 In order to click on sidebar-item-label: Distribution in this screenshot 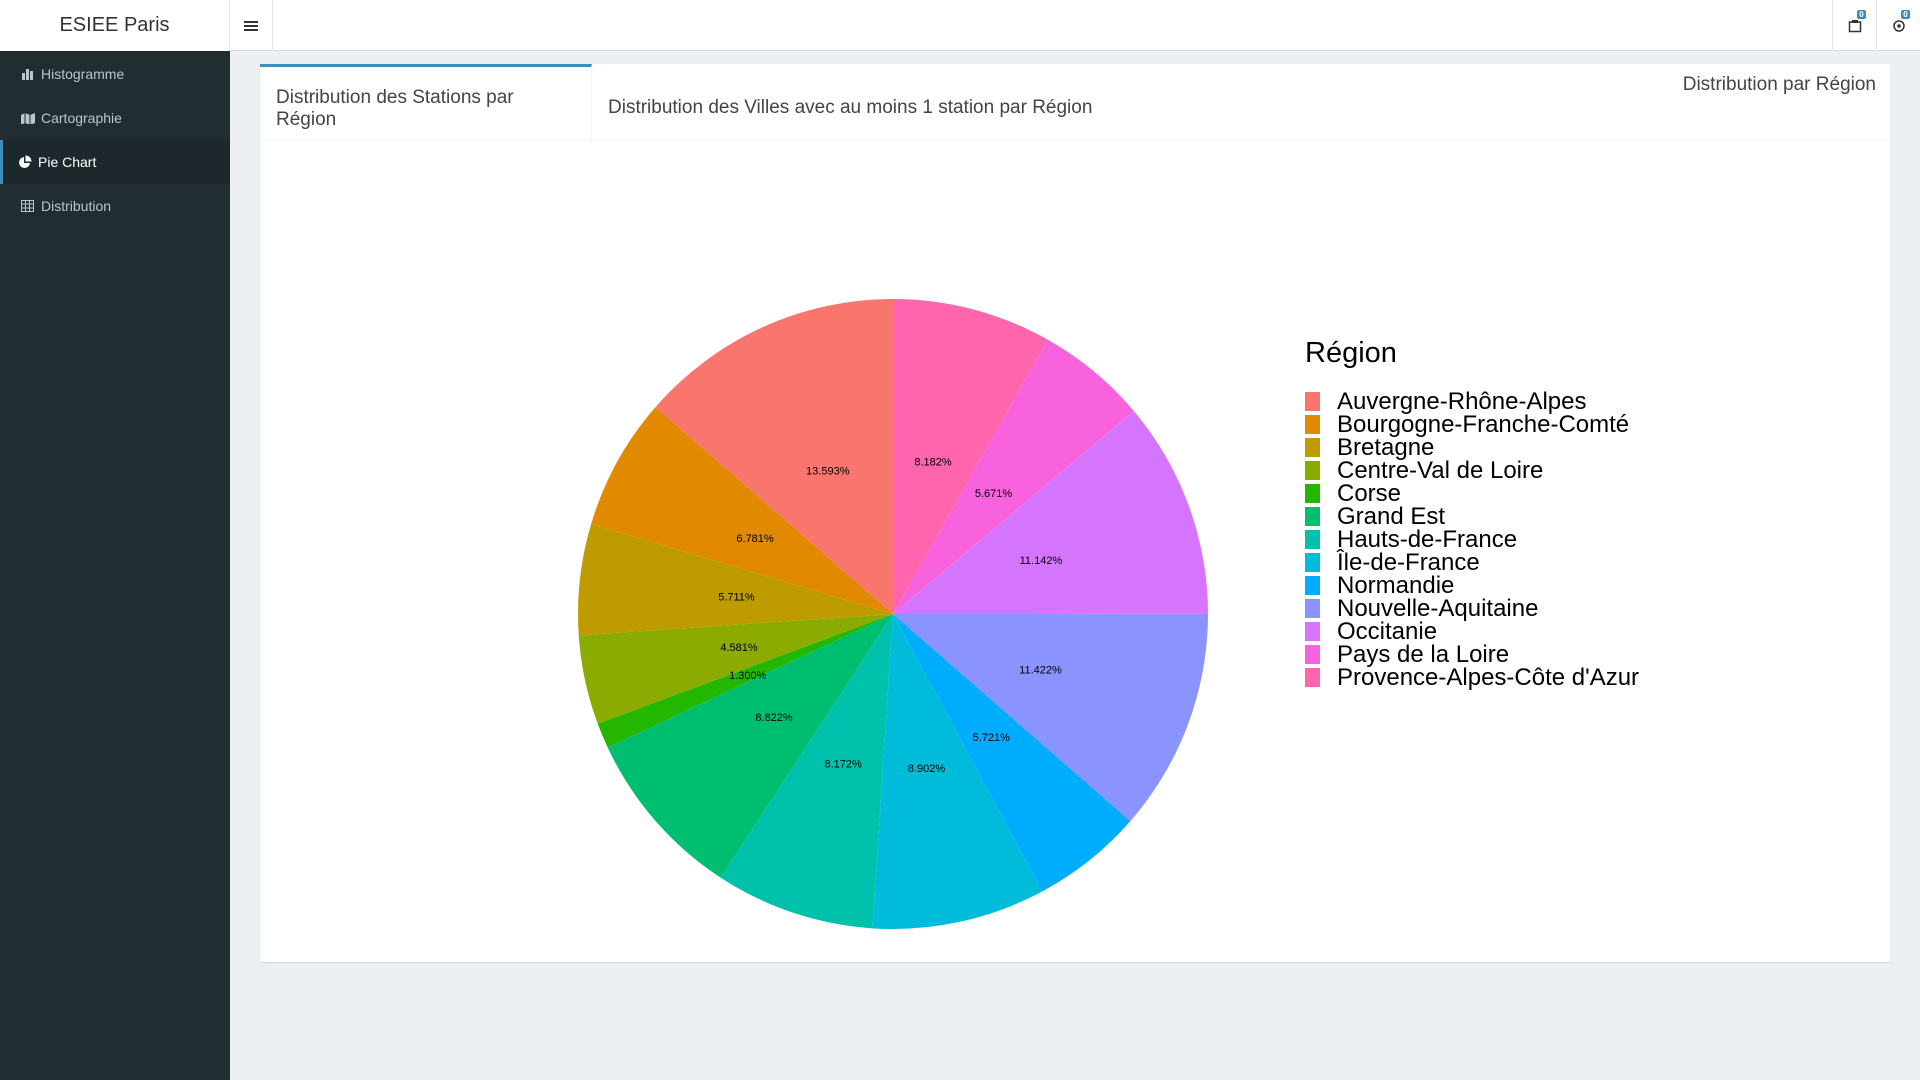, I will do `click(76, 206)`.